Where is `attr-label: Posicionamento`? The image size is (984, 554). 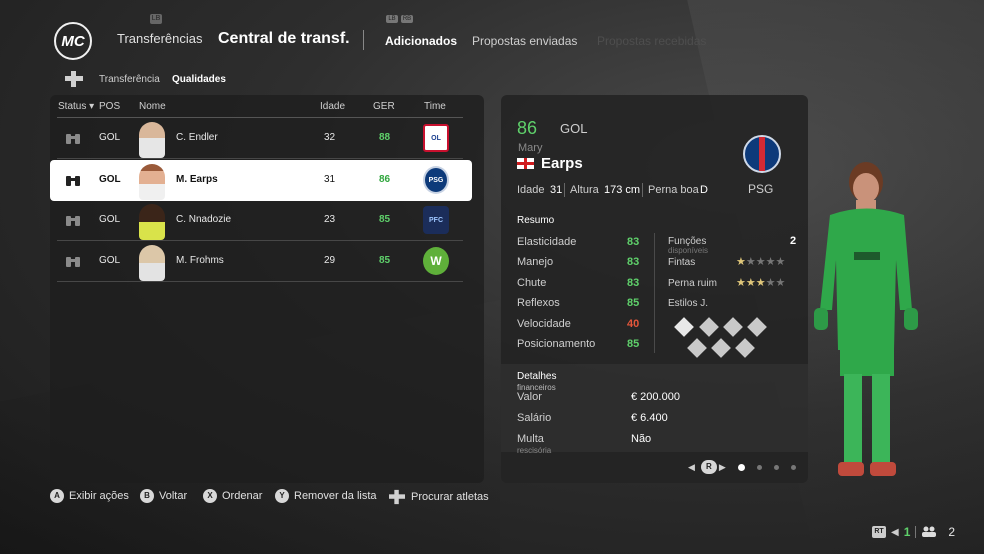
attr-label: Posicionamento is located at coordinates (556, 344).